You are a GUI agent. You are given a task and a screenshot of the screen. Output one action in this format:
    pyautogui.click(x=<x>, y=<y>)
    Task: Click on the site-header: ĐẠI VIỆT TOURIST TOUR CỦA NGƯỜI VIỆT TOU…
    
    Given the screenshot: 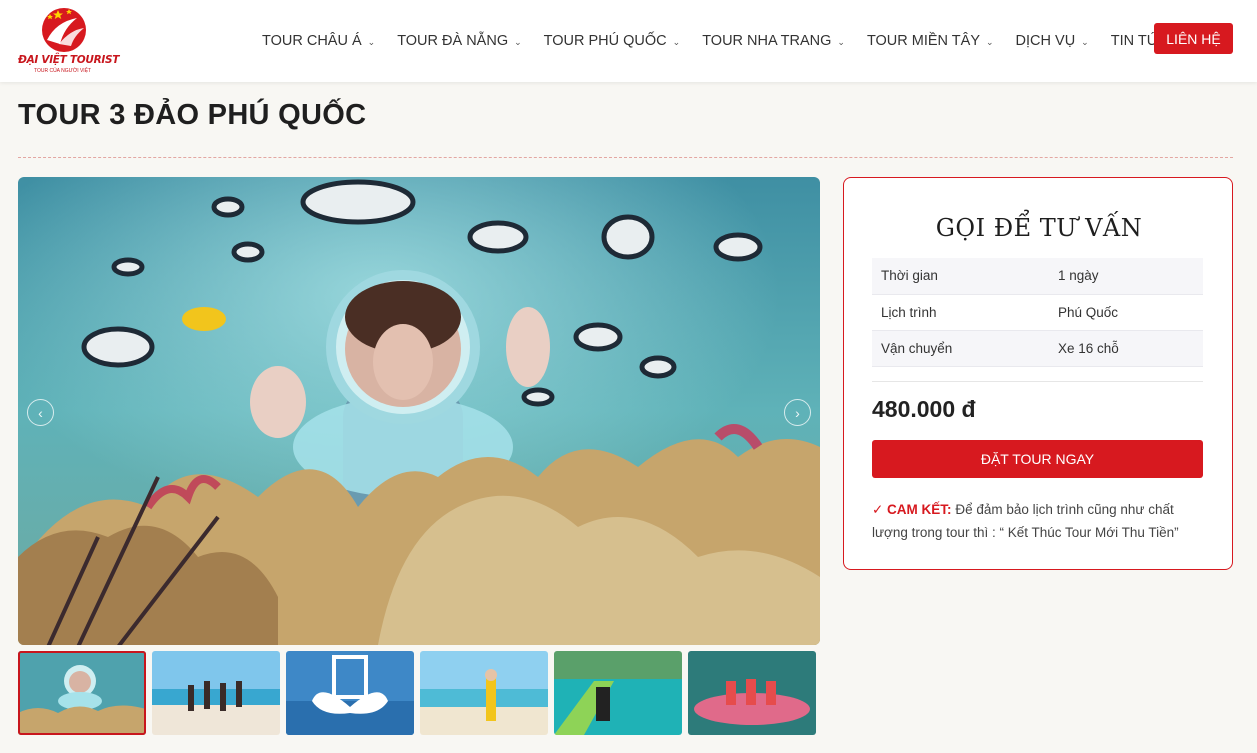 What is the action you would take?
    pyautogui.click(x=628, y=41)
    